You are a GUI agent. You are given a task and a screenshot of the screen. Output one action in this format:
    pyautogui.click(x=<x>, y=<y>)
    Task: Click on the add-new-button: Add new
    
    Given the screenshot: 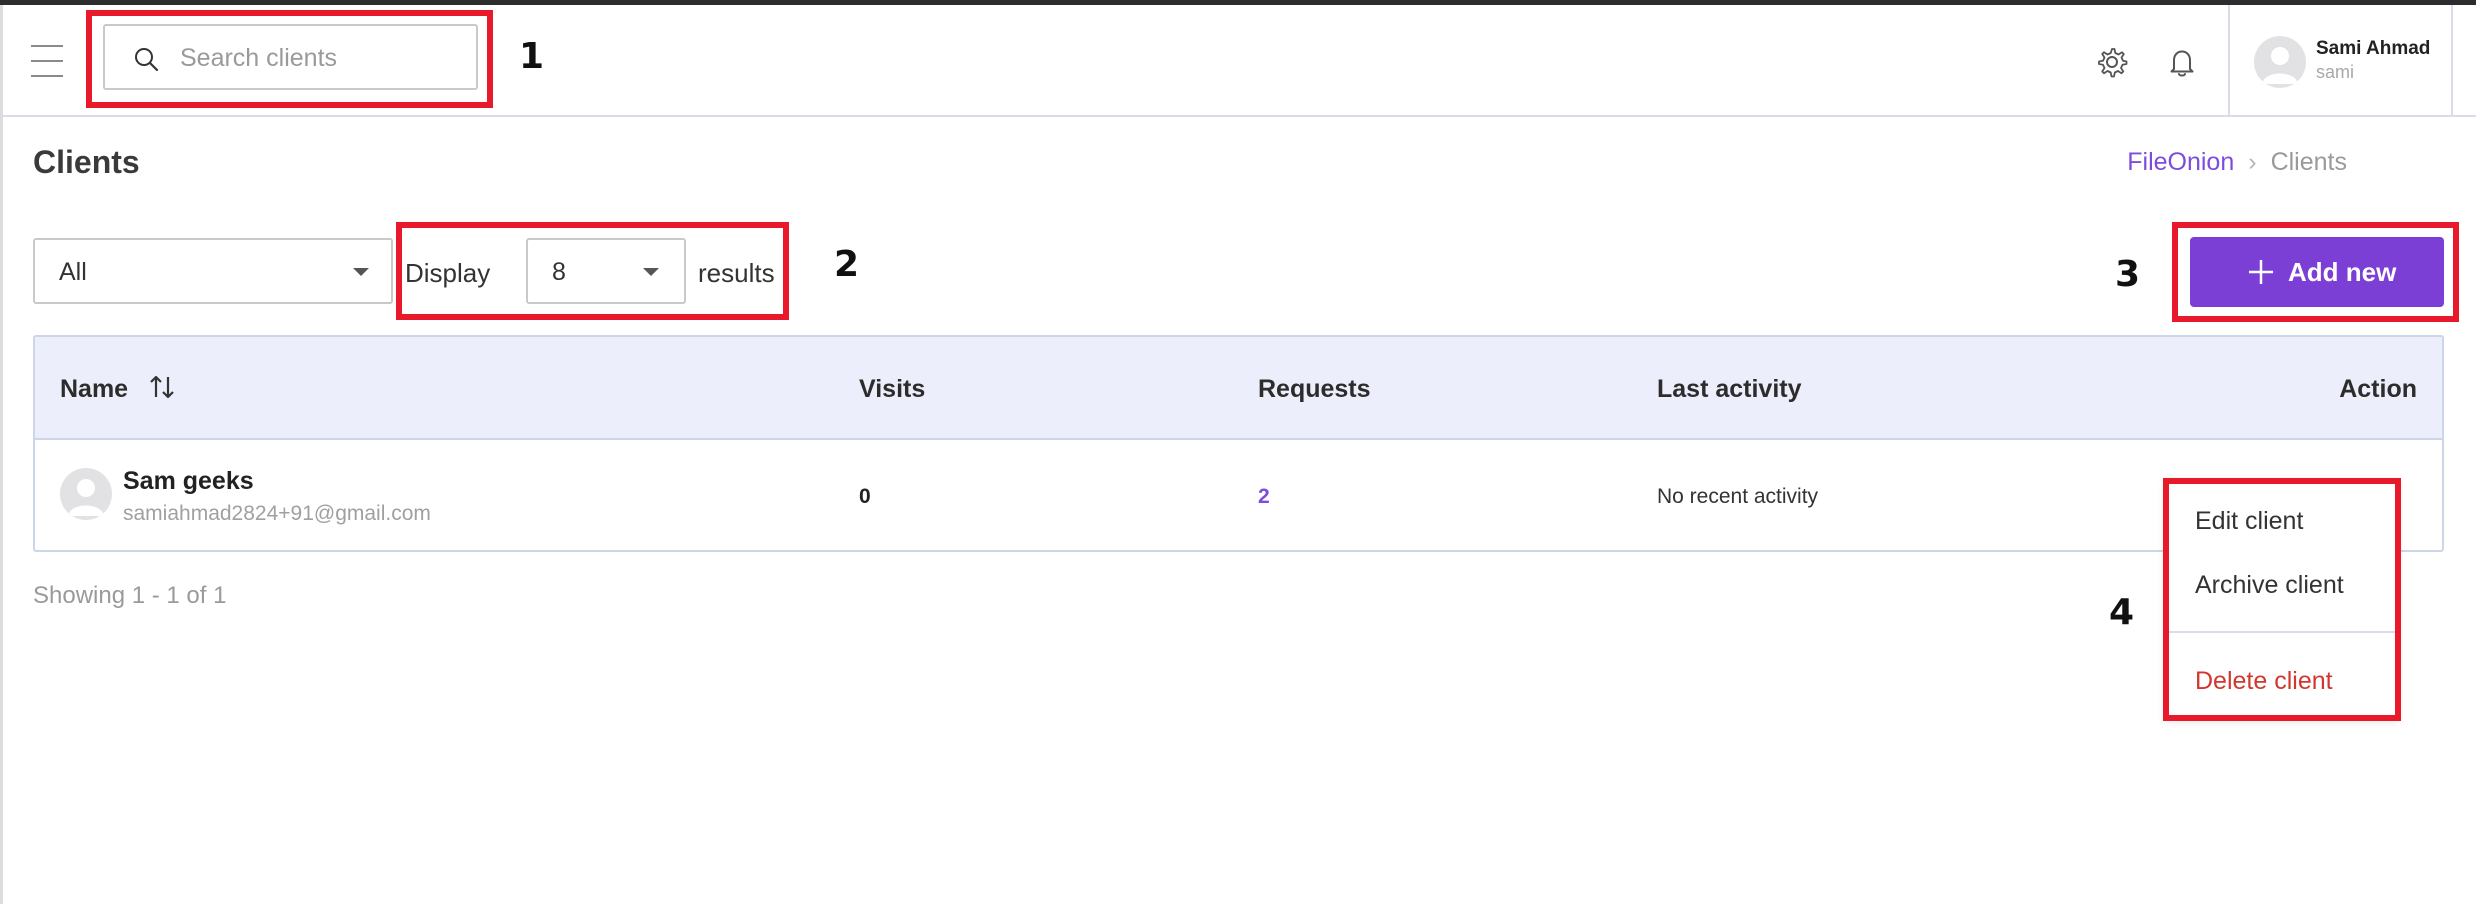 What is the action you would take?
    pyautogui.click(x=2317, y=272)
    